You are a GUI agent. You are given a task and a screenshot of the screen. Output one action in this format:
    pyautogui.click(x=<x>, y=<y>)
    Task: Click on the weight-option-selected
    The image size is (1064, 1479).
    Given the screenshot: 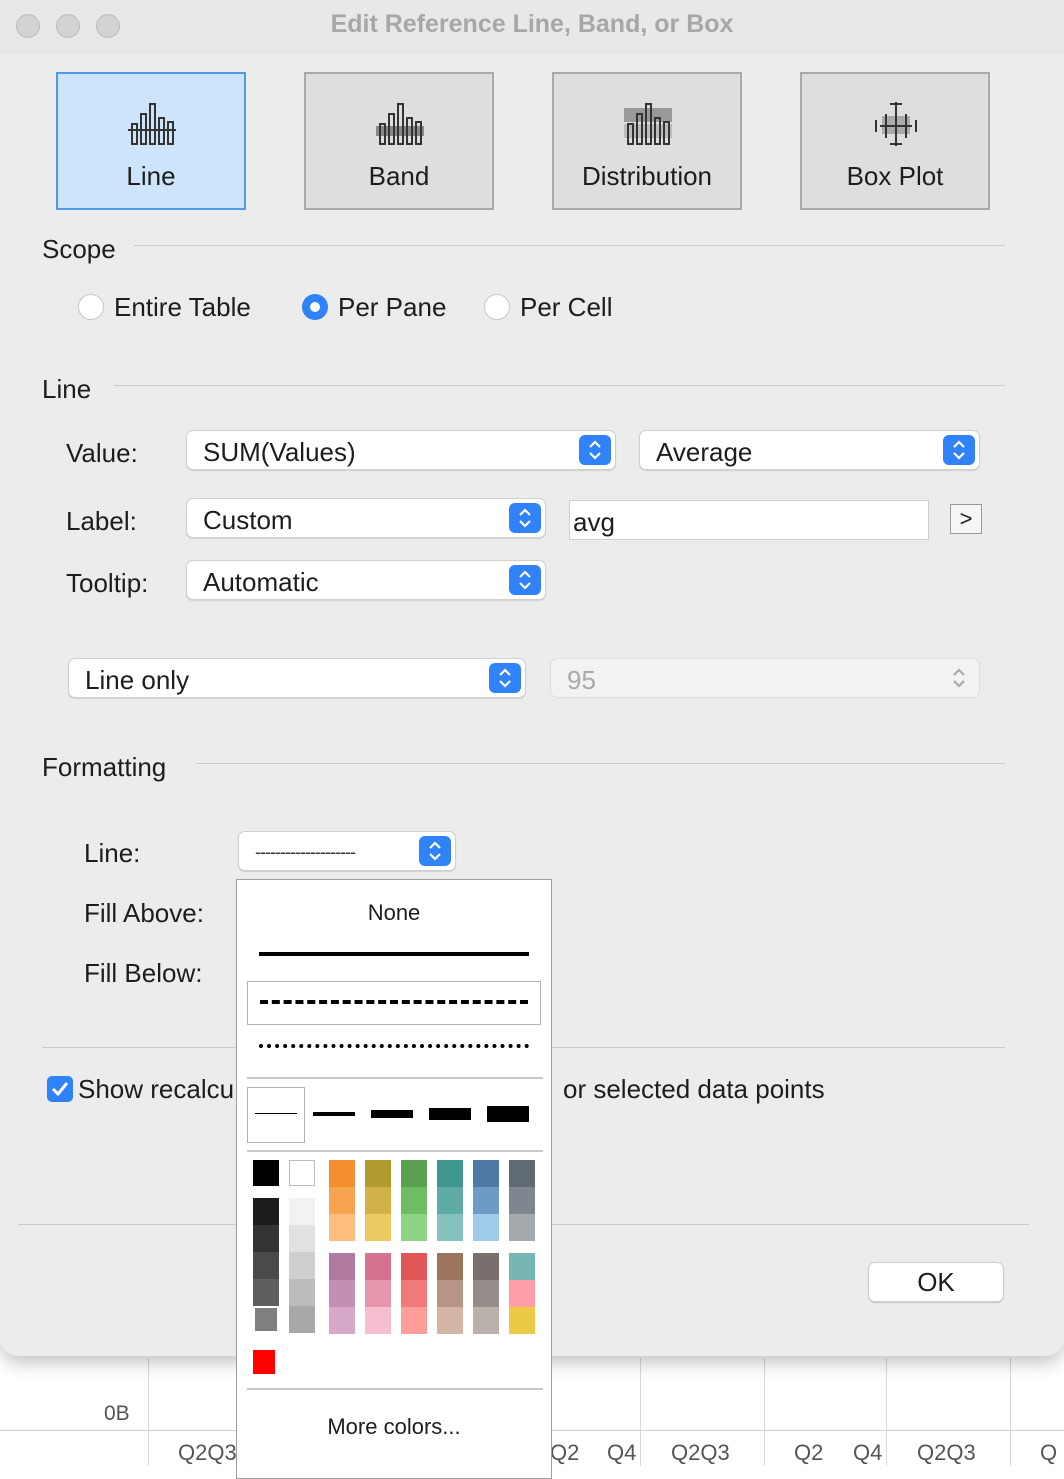 What is the action you would take?
    pyautogui.click(x=276, y=1115)
    